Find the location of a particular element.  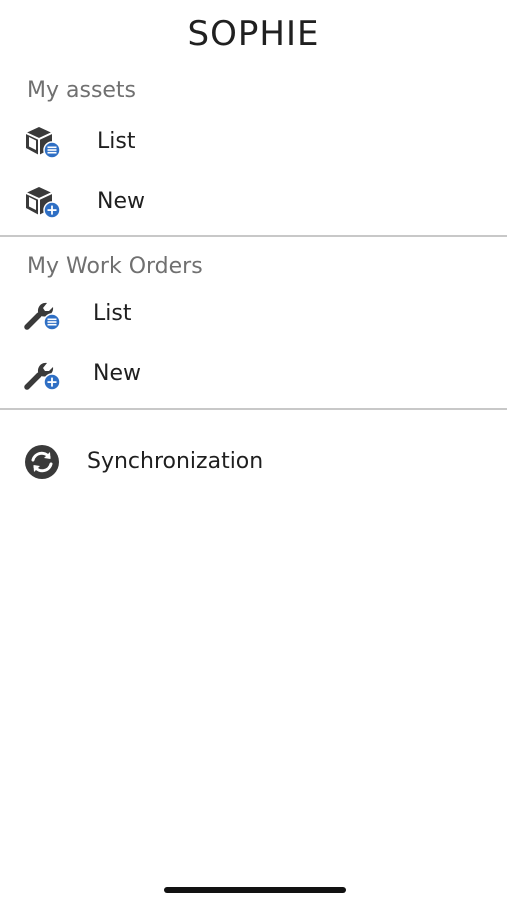

menu-item-assets-list: List is located at coordinates (253, 142).